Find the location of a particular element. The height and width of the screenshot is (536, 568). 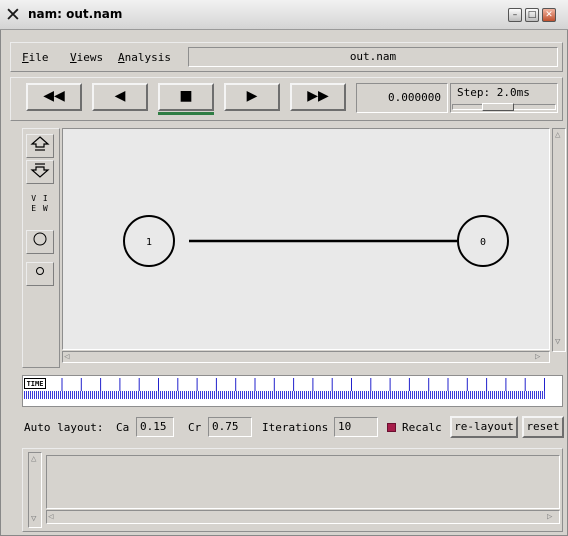

menu-views: Views is located at coordinates (86, 57).